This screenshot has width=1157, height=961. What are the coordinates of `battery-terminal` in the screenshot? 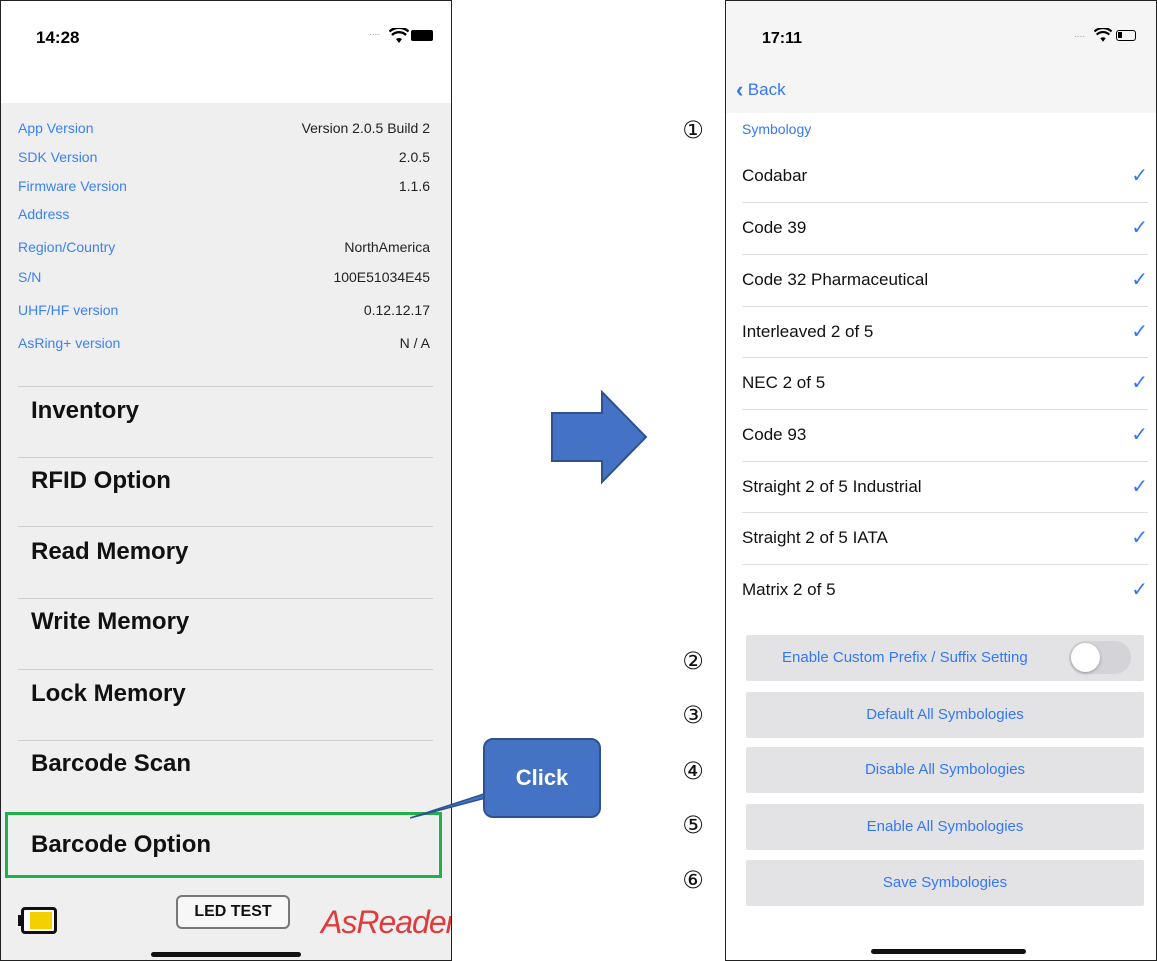 It's located at (19, 920).